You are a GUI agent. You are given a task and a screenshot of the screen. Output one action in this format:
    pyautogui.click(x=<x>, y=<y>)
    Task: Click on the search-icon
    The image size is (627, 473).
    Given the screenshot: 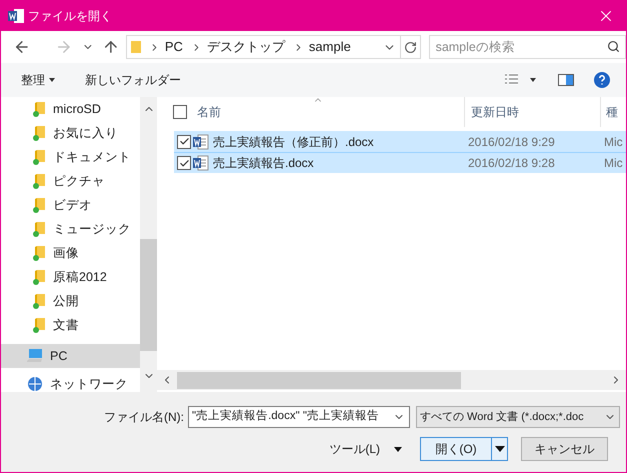 What is the action you would take?
    pyautogui.click(x=613, y=46)
    